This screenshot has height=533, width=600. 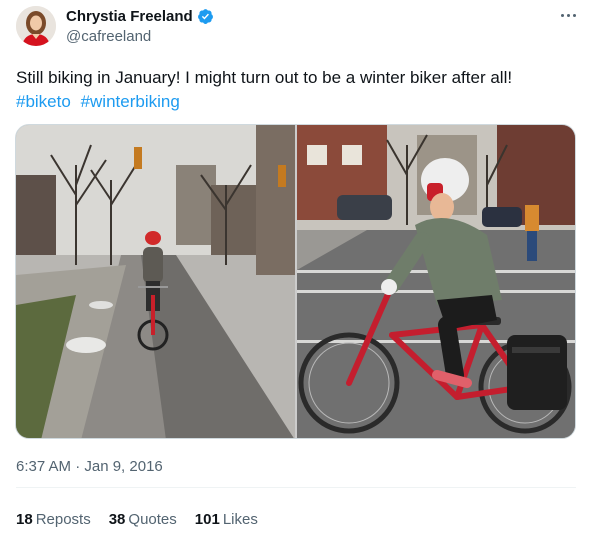 What do you see at coordinates (43, 101) in the screenshot?
I see `hashtag-biketo: #biketo` at bounding box center [43, 101].